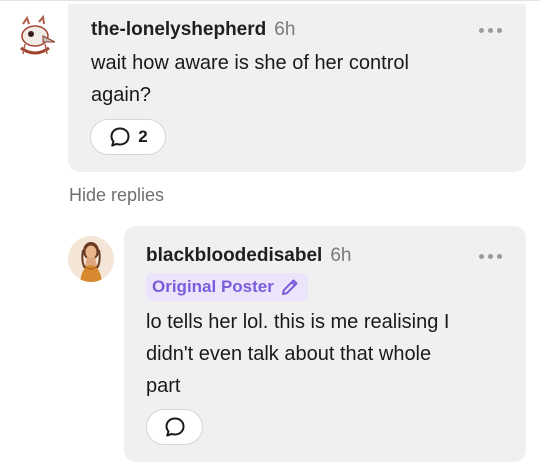 Image resolution: width=540 pixels, height=469 pixels. What do you see at coordinates (270, 0) in the screenshot?
I see `top-divider` at bounding box center [270, 0].